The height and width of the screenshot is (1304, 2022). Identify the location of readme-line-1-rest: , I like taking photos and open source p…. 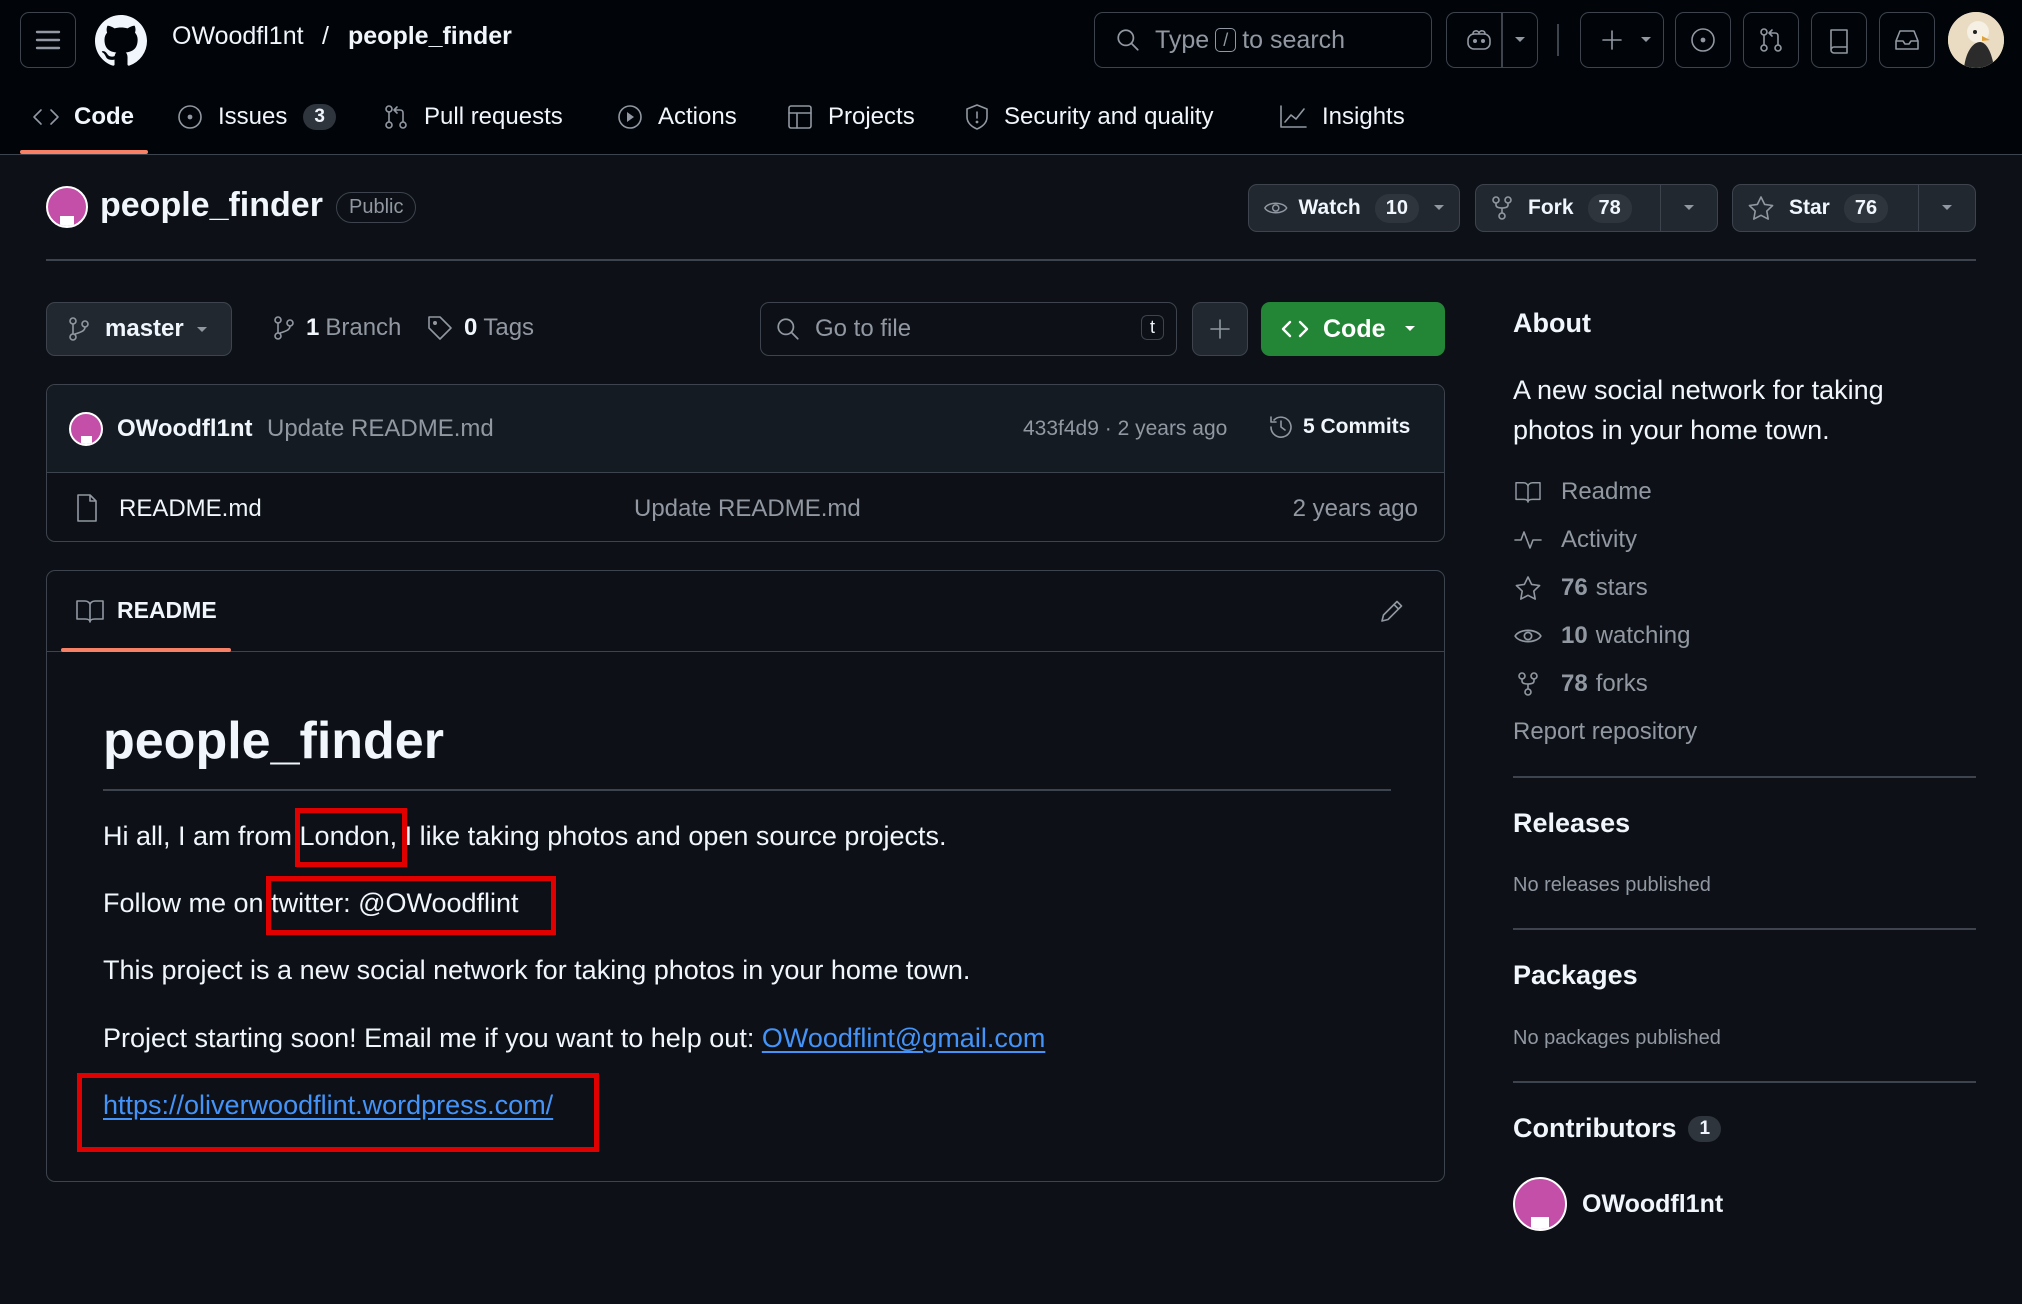
(668, 836).